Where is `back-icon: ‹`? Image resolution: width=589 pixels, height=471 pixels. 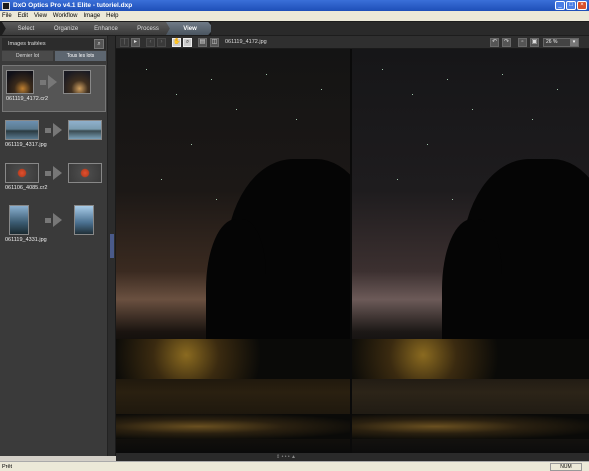 back-icon: ‹ is located at coordinates (150, 42).